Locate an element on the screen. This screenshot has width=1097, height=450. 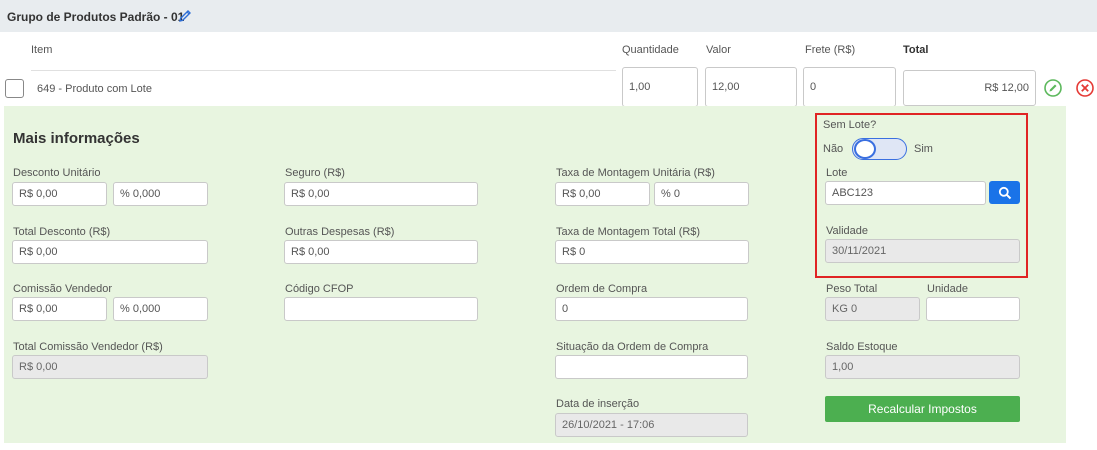
row-select-checkbox is located at coordinates (14, 88).